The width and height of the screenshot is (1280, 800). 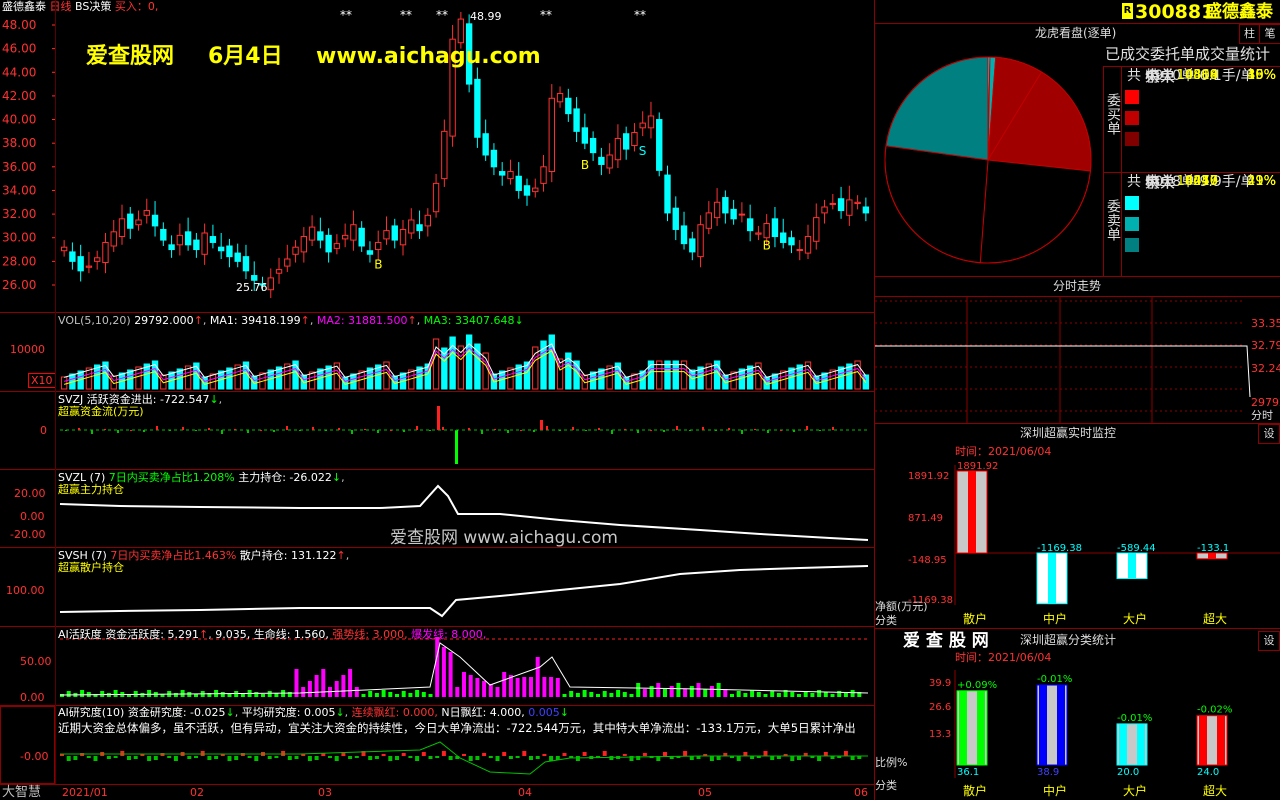 I want to click on ai-b: 9.035,, so click(x=233, y=634).